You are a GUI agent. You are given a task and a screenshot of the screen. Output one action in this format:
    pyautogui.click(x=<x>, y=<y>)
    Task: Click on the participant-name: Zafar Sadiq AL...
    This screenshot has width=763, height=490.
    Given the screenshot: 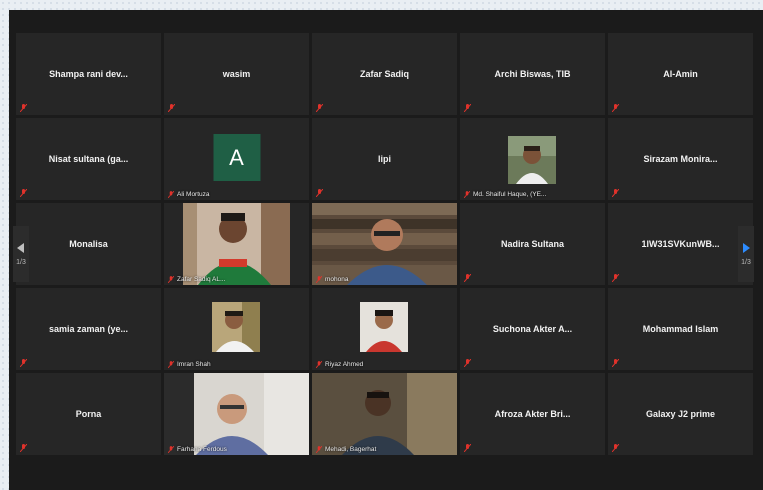 What is the action you would take?
    pyautogui.click(x=201, y=279)
    